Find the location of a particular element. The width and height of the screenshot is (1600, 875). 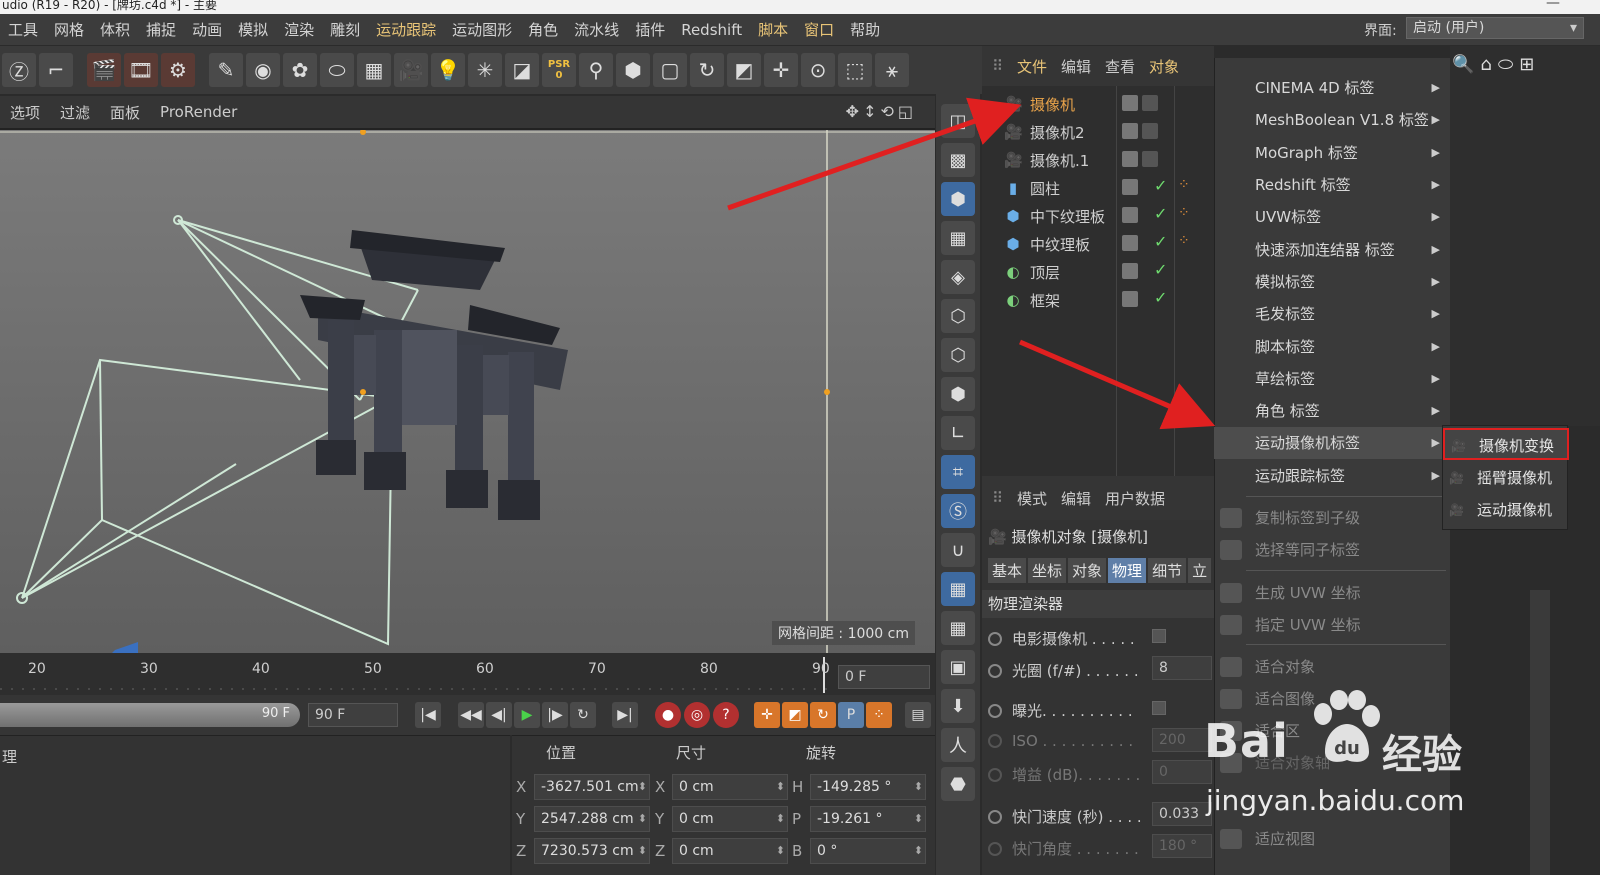

effector-icon: ✳ is located at coordinates (485, 70).